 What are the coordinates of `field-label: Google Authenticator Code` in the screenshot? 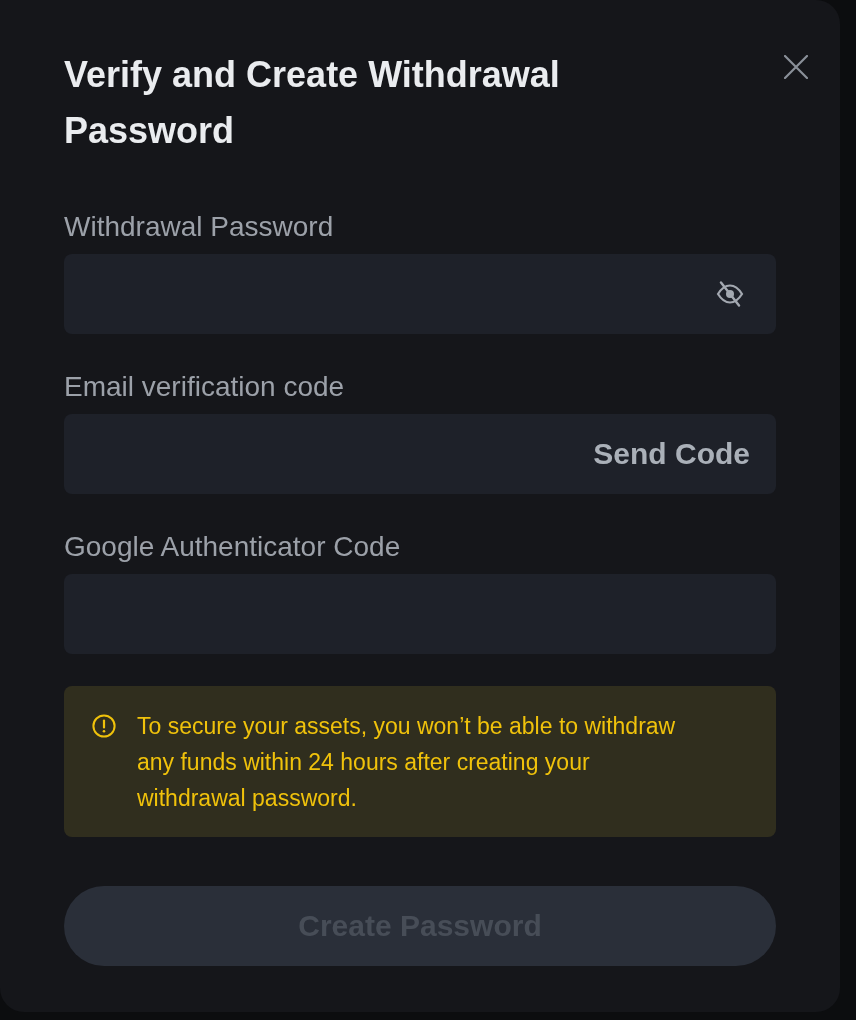 It's located at (232, 547).